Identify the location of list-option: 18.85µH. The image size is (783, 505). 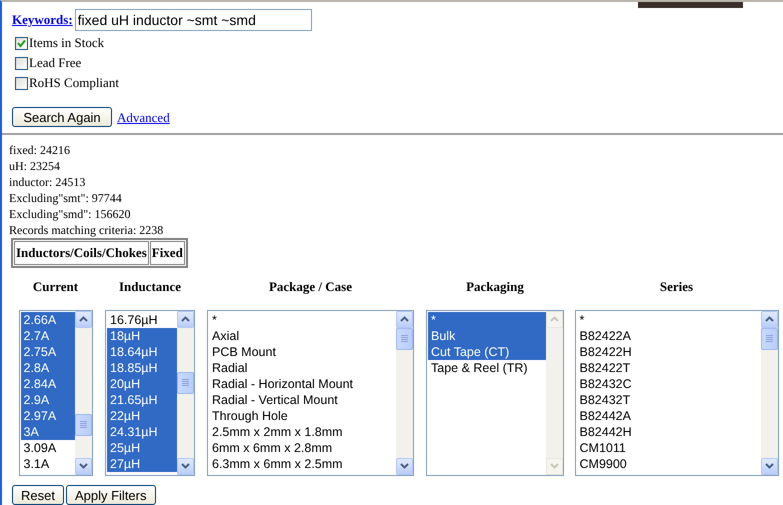
(142, 368).